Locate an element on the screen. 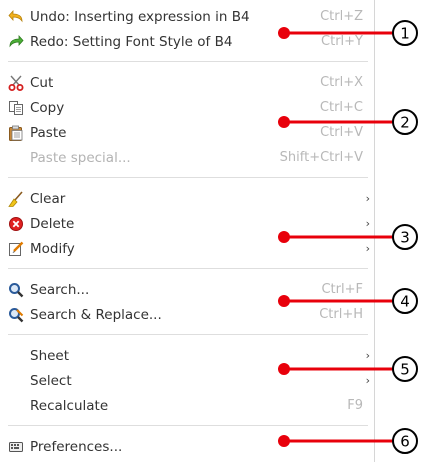 The width and height of the screenshot is (424, 462). callout-number: 2 is located at coordinates (405, 123).